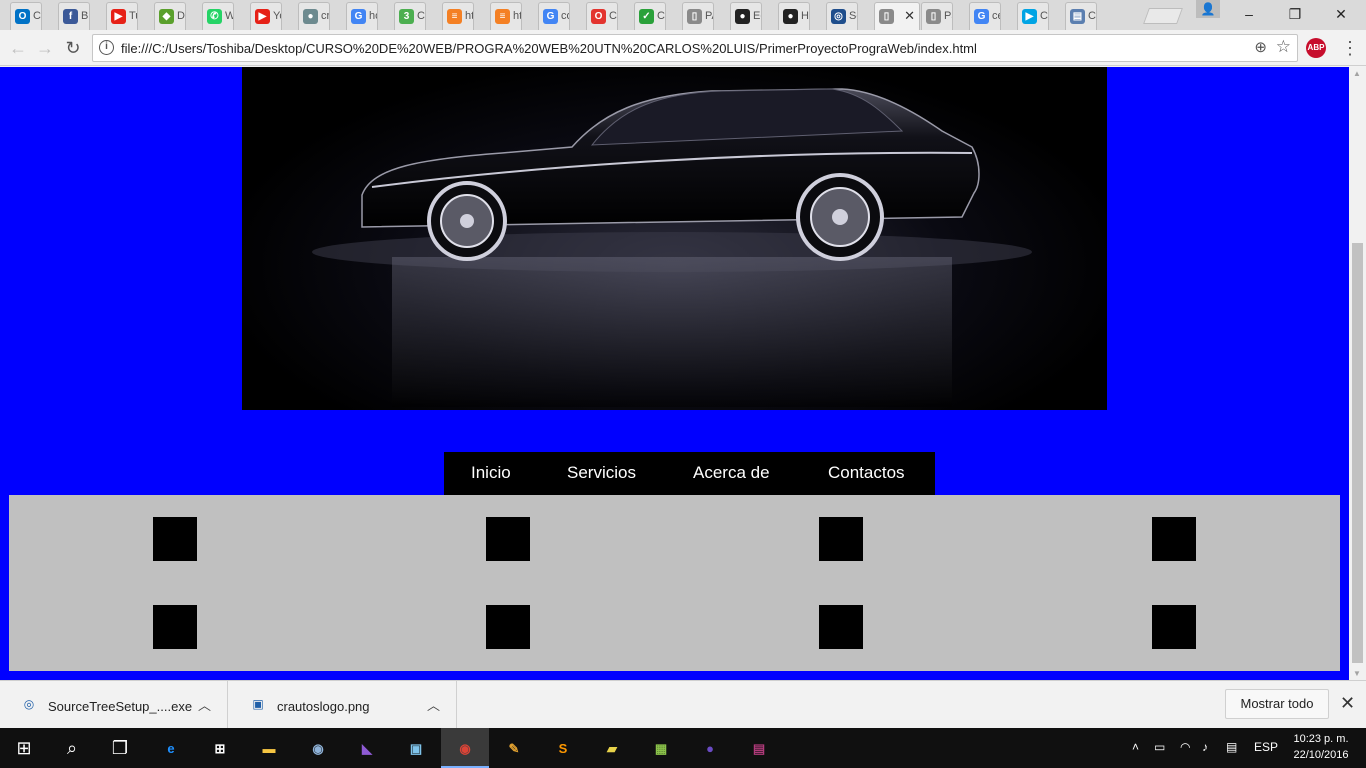 This screenshot has width=1366, height=768. Describe the element at coordinates (491, 473) in the screenshot. I see `nav-item-inicio: Inicio` at that location.